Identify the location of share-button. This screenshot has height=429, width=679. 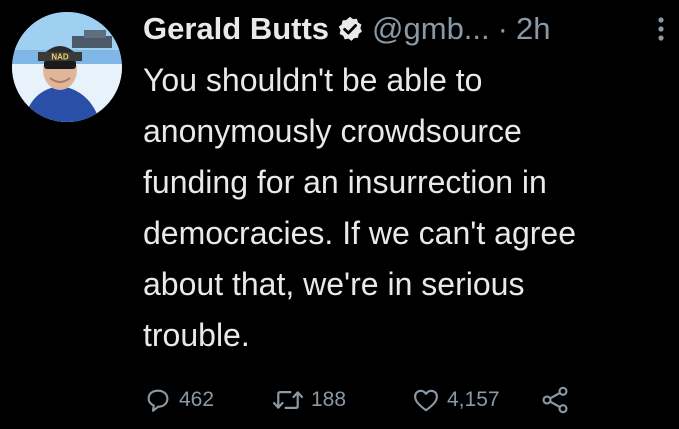
(555, 400).